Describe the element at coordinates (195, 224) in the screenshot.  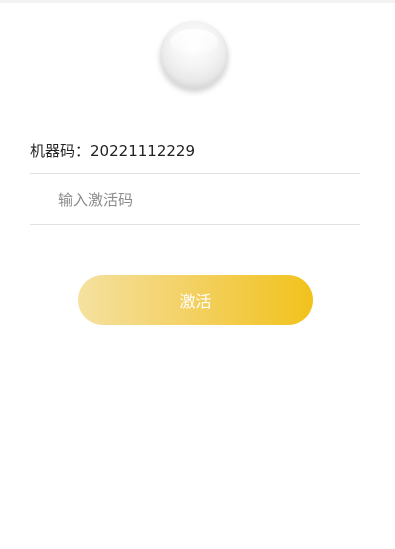
I see `divider-bottom` at that location.